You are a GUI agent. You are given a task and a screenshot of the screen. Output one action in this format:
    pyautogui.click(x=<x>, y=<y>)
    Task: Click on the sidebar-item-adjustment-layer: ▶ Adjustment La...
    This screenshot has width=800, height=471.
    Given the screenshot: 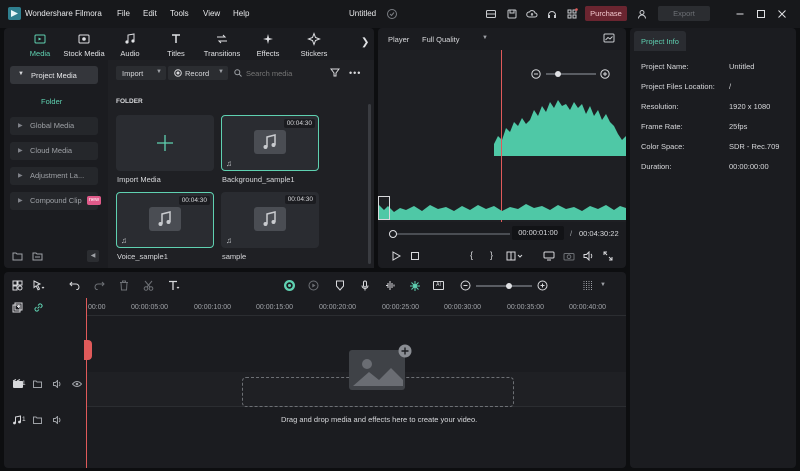 What is the action you would take?
    pyautogui.click(x=54, y=176)
    